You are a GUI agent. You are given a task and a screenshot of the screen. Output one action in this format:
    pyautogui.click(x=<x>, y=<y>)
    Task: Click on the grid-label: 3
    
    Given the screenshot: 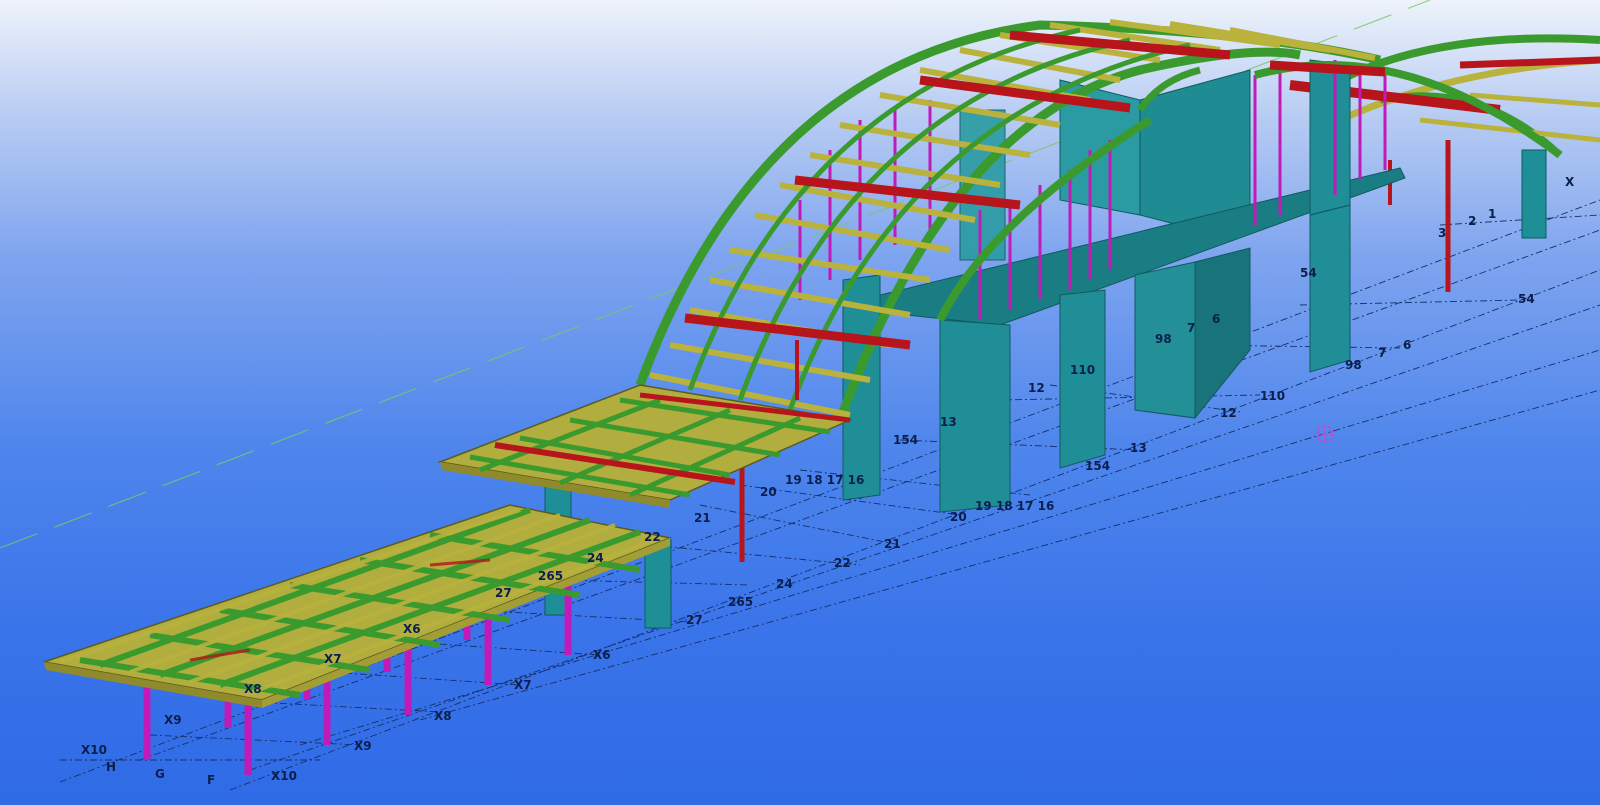 What is the action you would take?
    pyautogui.click(x=1442, y=233)
    